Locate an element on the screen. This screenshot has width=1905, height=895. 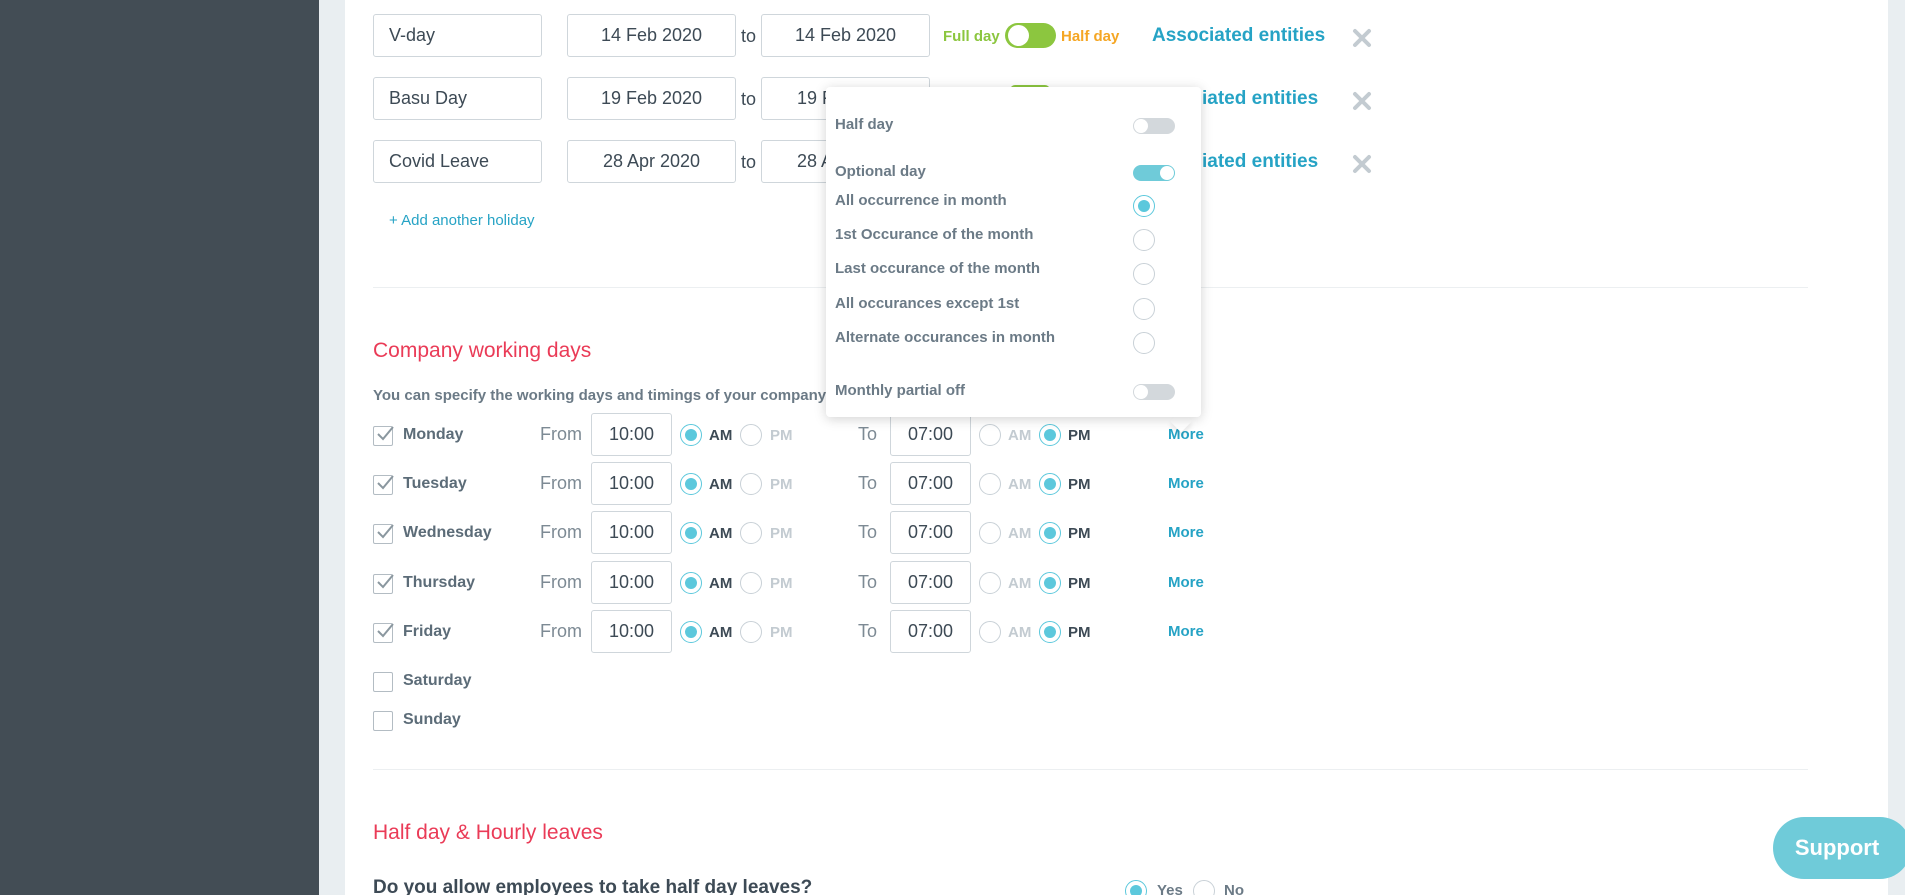
half-day-toggle is located at coordinates (1154, 126).